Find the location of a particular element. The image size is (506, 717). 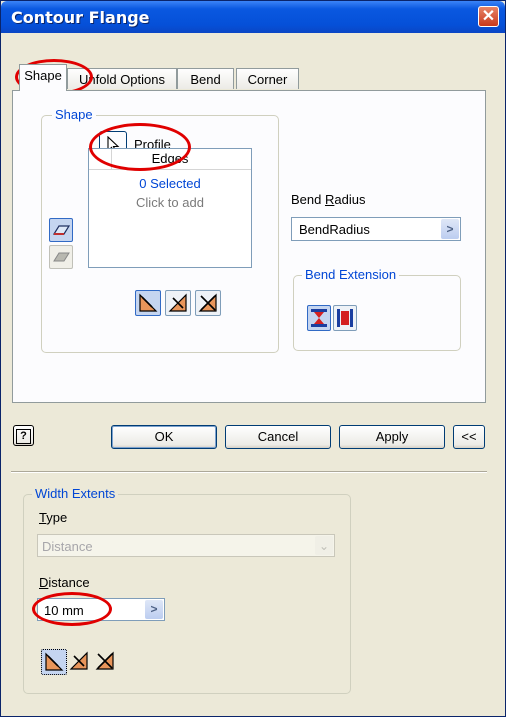

direction-side-1-button is located at coordinates (148, 303).